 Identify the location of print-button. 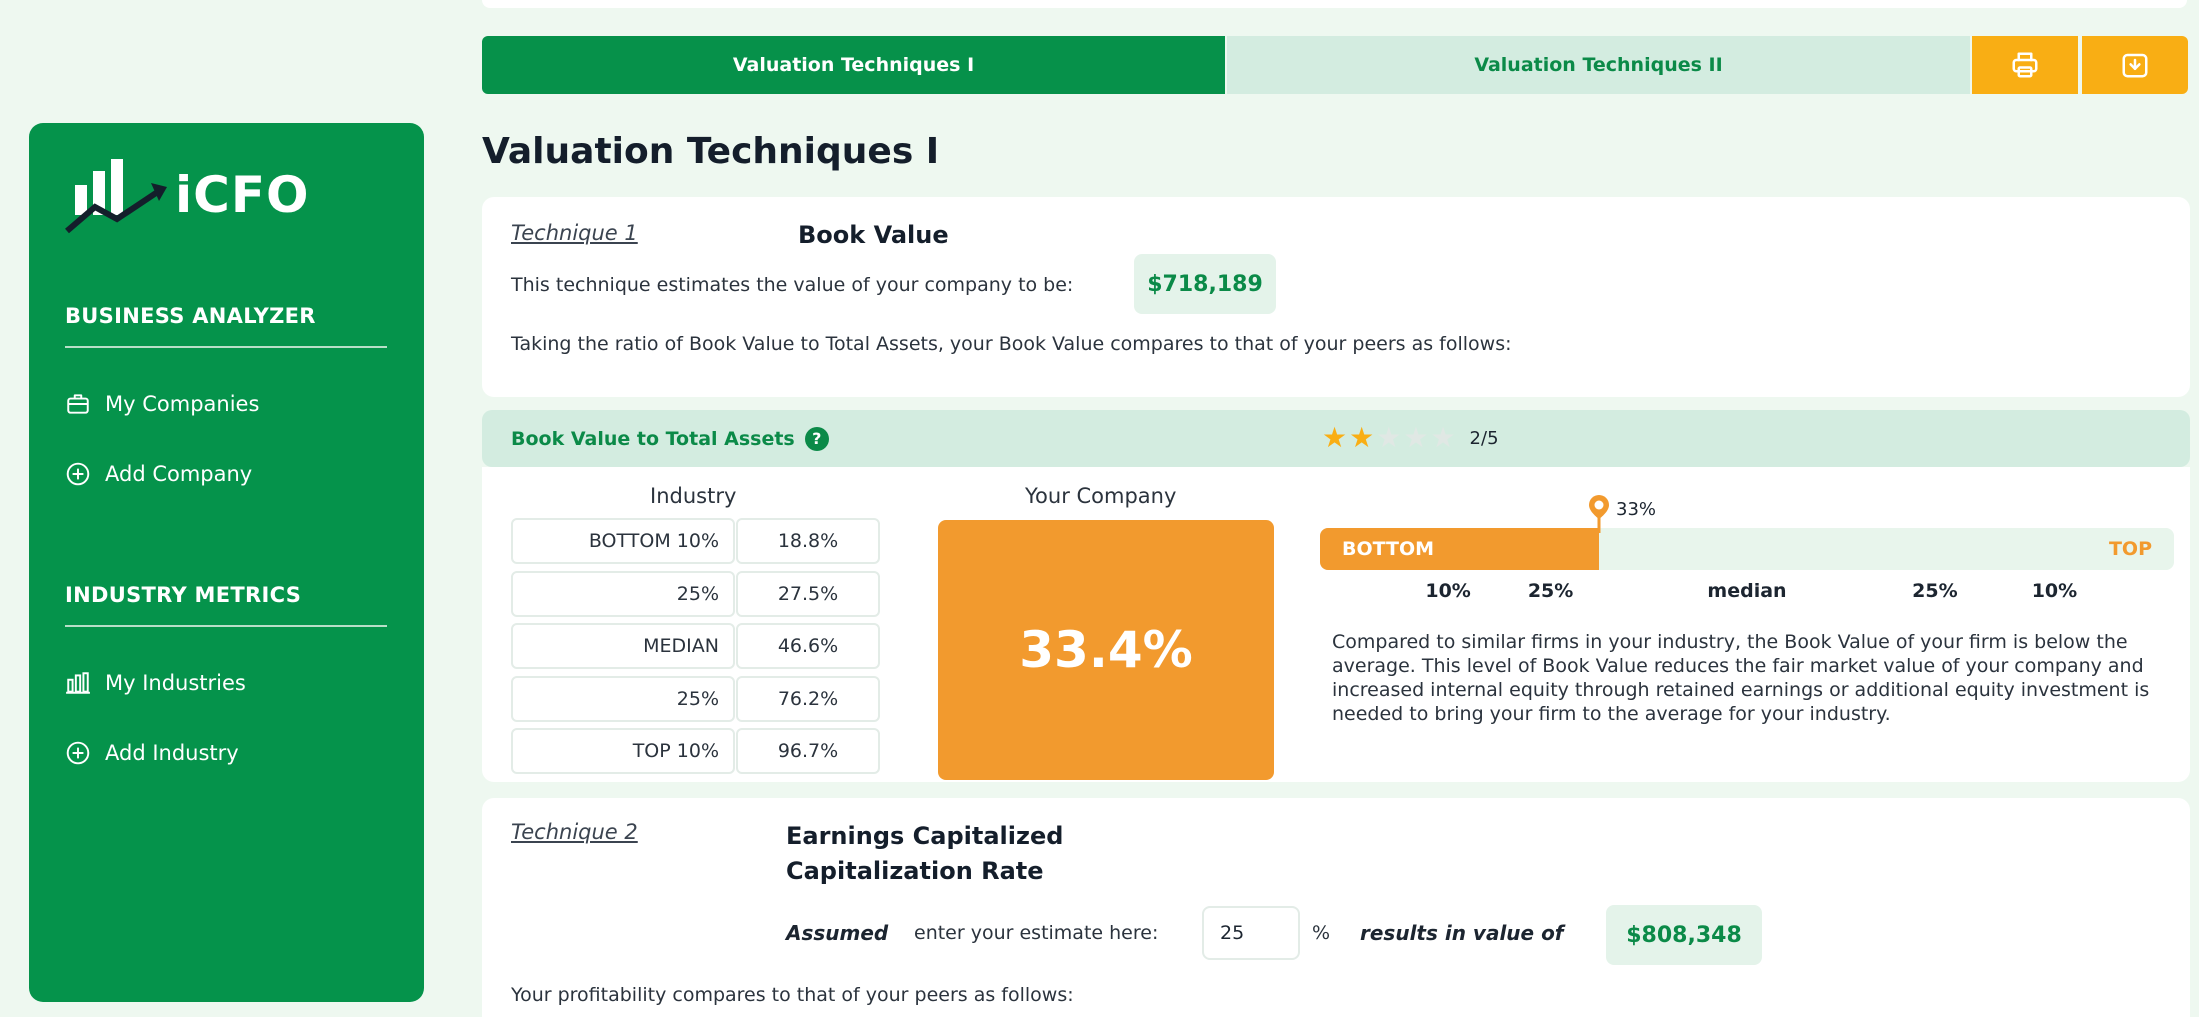
(2025, 65).